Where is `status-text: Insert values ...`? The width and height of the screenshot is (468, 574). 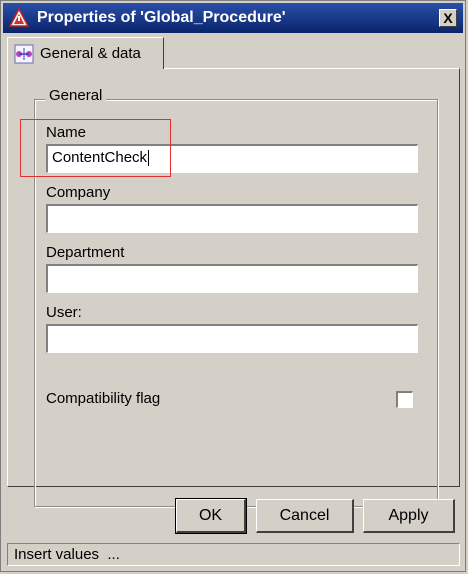 status-text: Insert values ... is located at coordinates (67, 554).